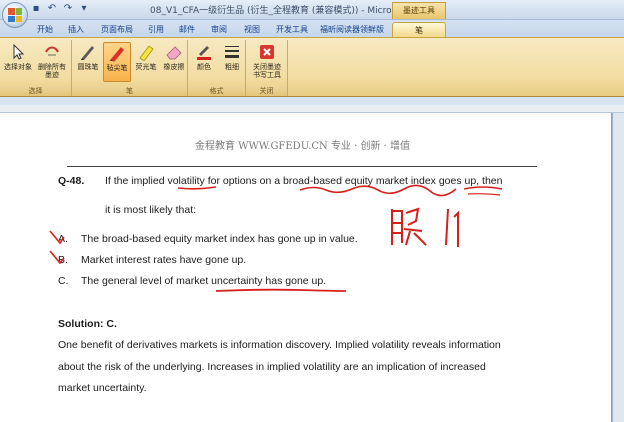 The height and width of the screenshot is (422, 624). I want to click on customize-qat-icon: ▾, so click(84, 9).